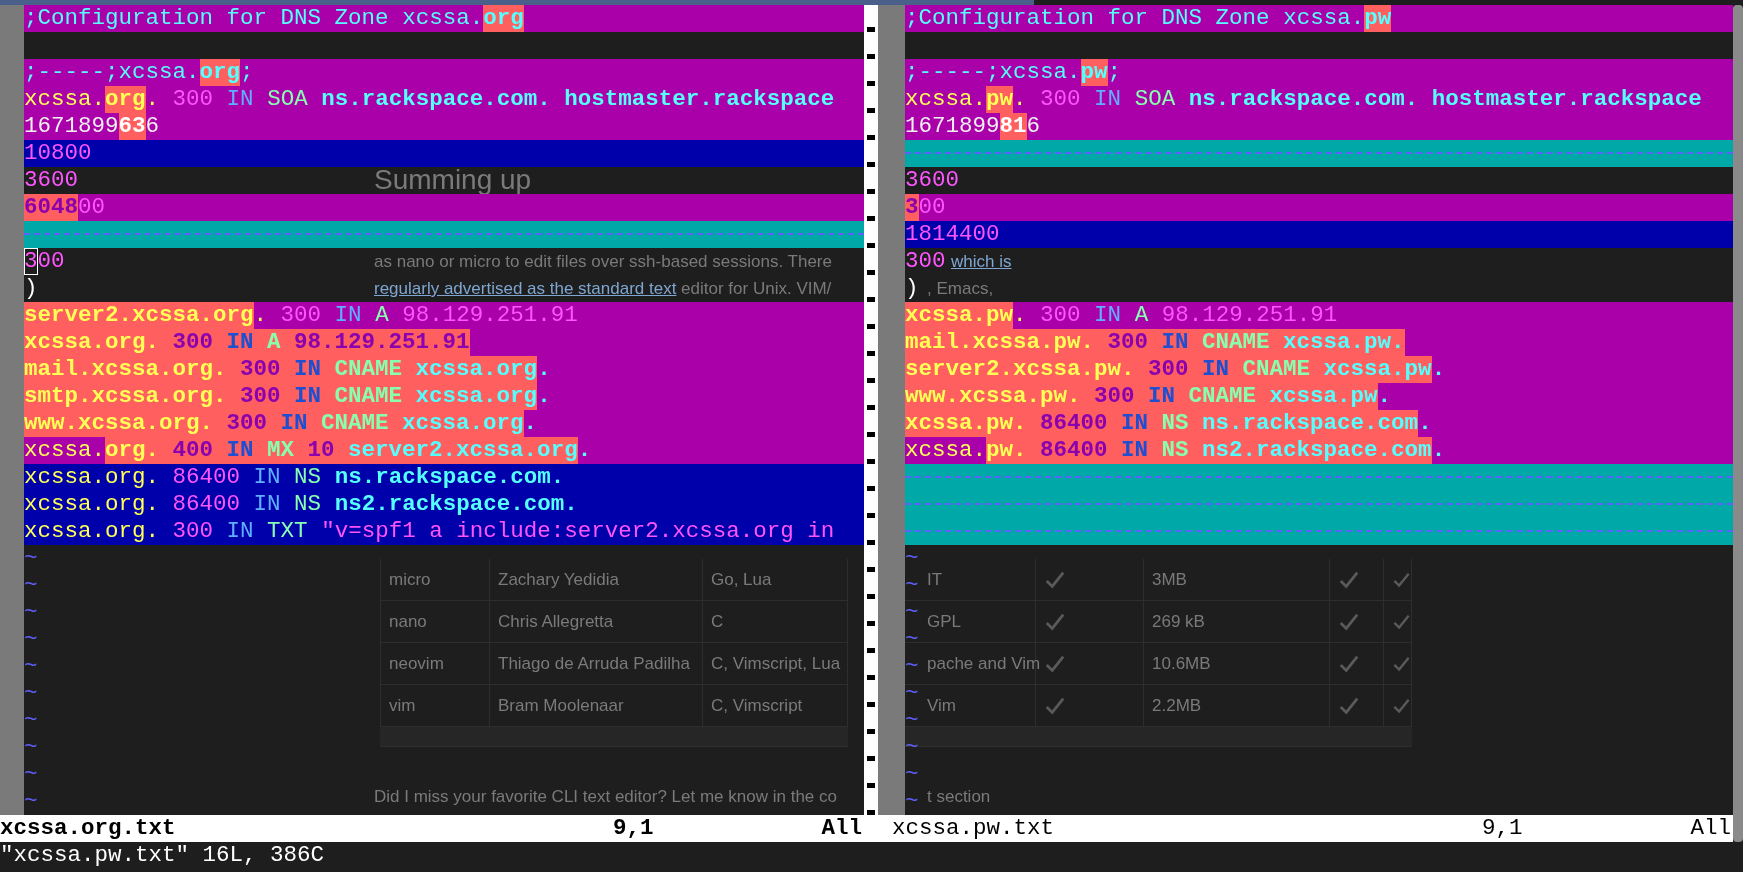 The height and width of the screenshot is (872, 1743). I want to click on diff-highlight: ns.rackspace.com, so click(1310, 423).